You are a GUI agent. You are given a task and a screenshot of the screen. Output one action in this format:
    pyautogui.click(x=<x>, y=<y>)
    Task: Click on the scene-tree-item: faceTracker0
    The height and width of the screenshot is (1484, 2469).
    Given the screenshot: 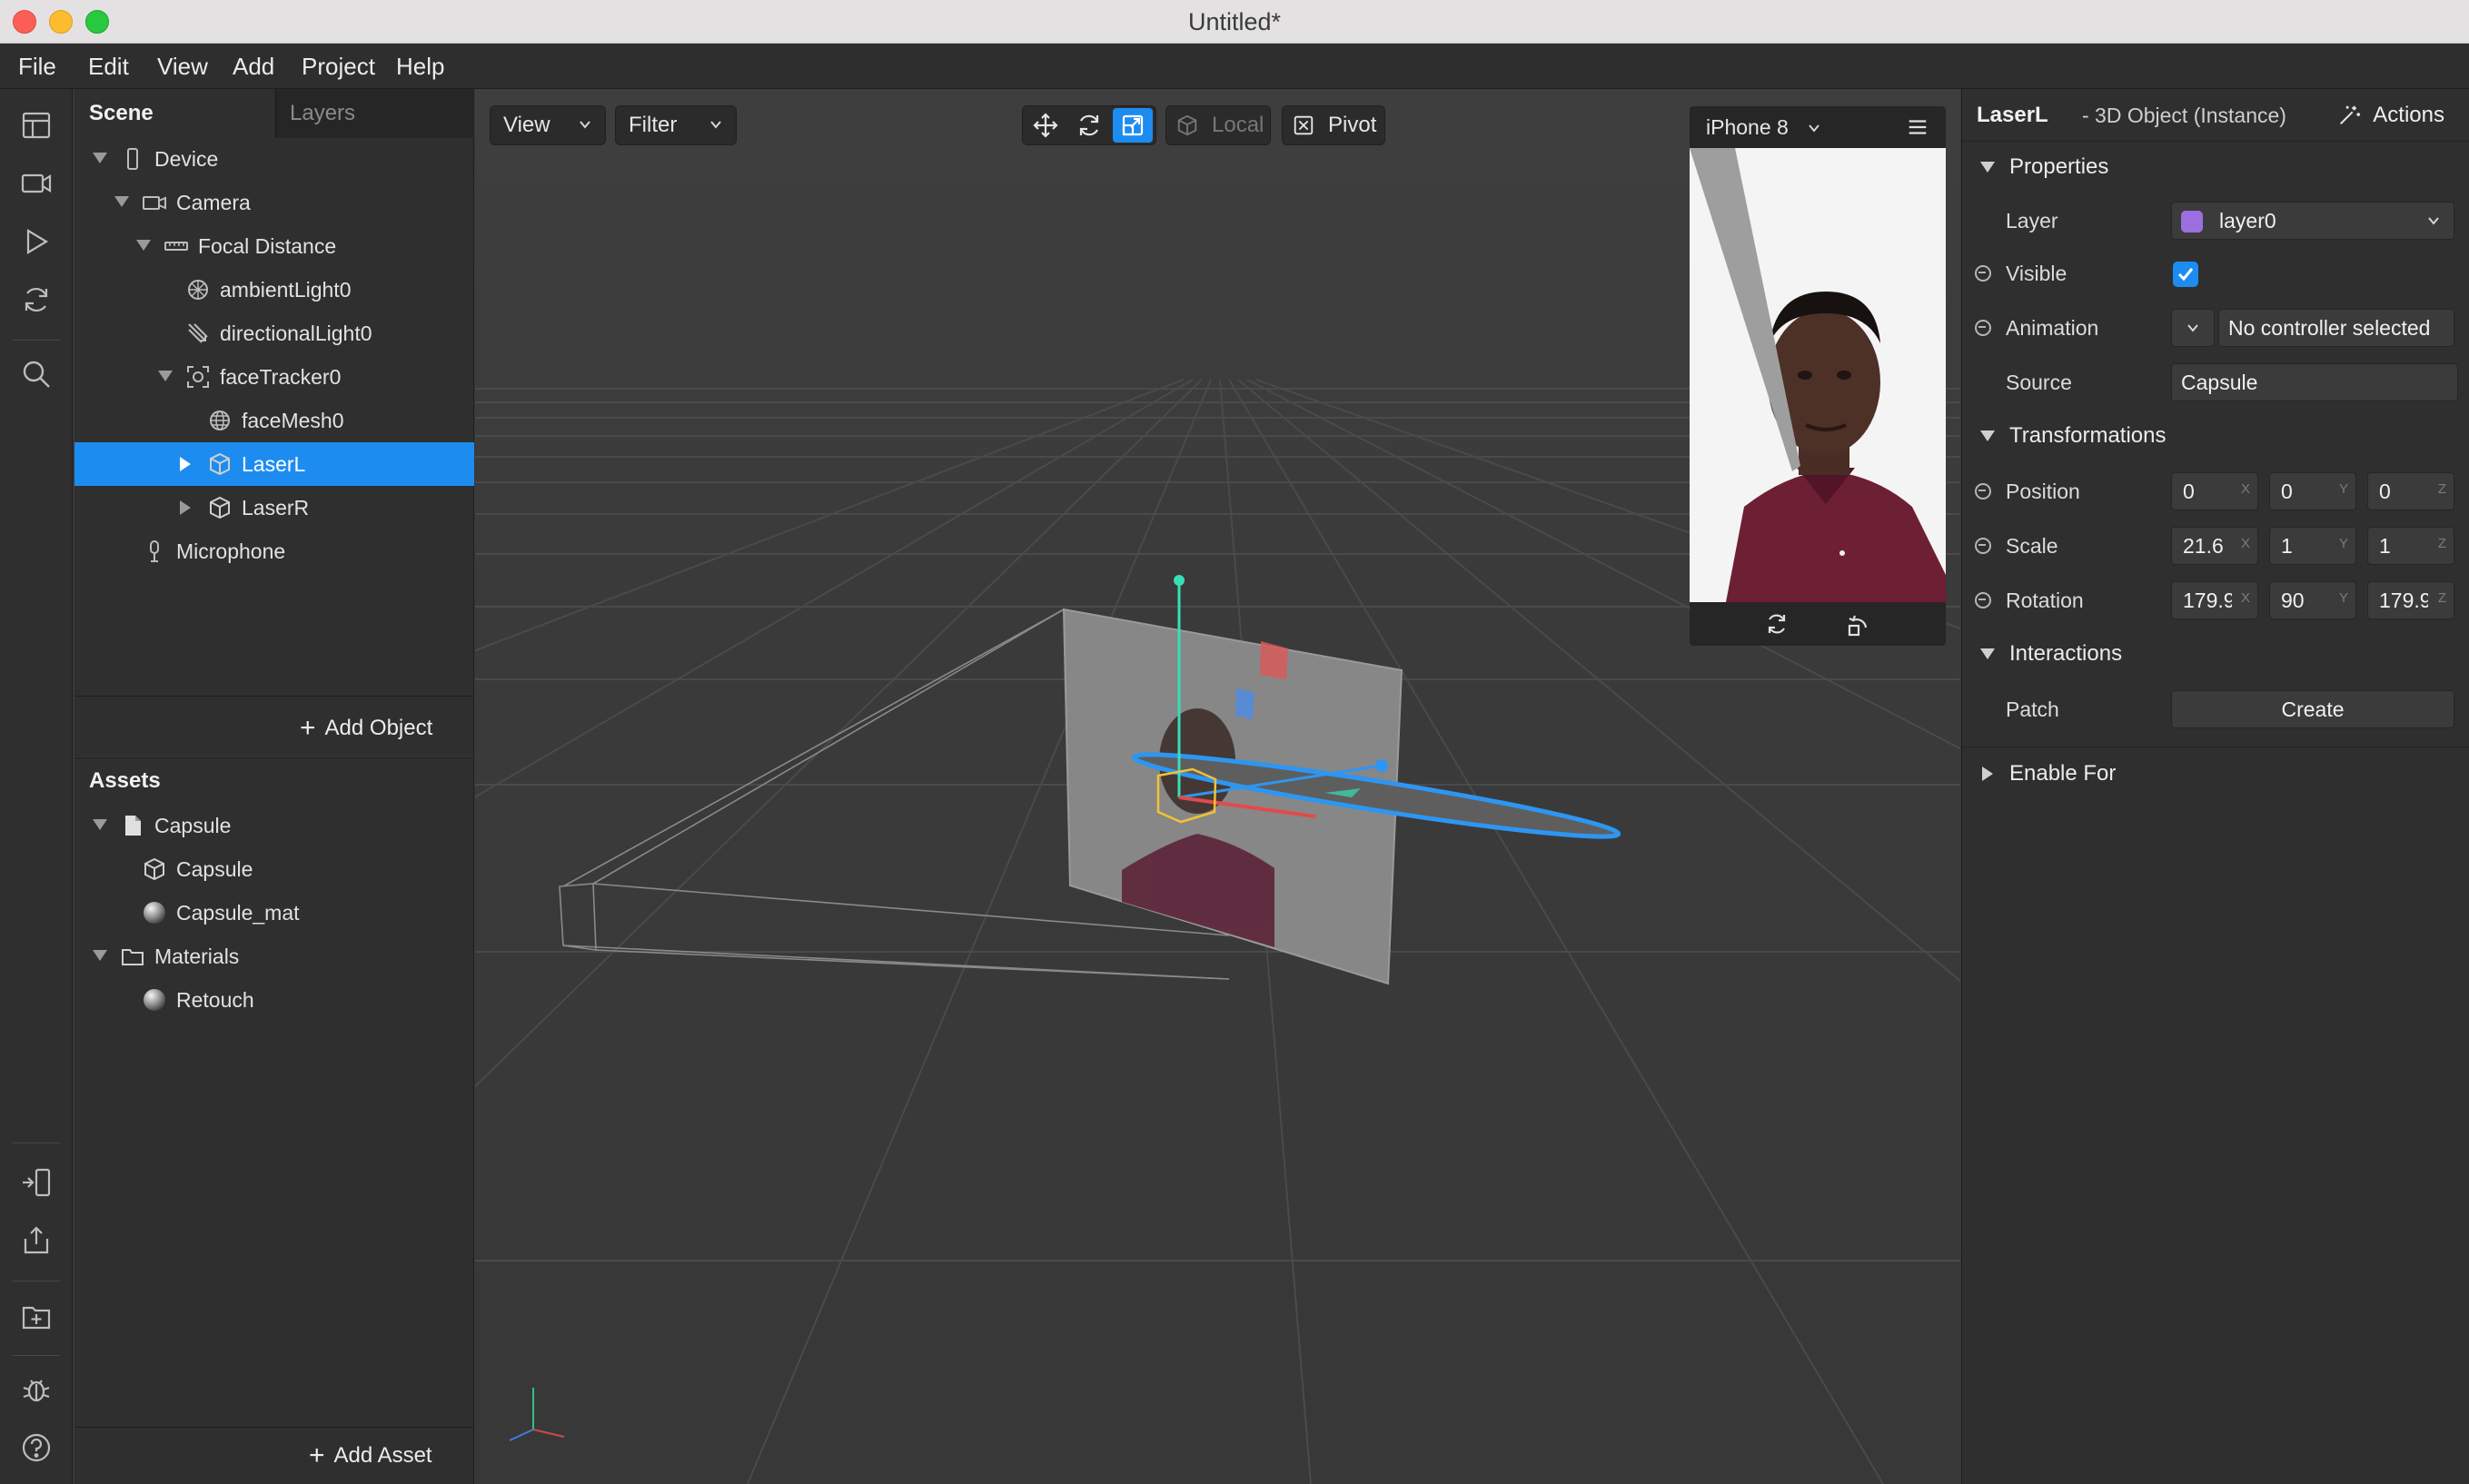 What is the action you would take?
    pyautogui.click(x=274, y=377)
    